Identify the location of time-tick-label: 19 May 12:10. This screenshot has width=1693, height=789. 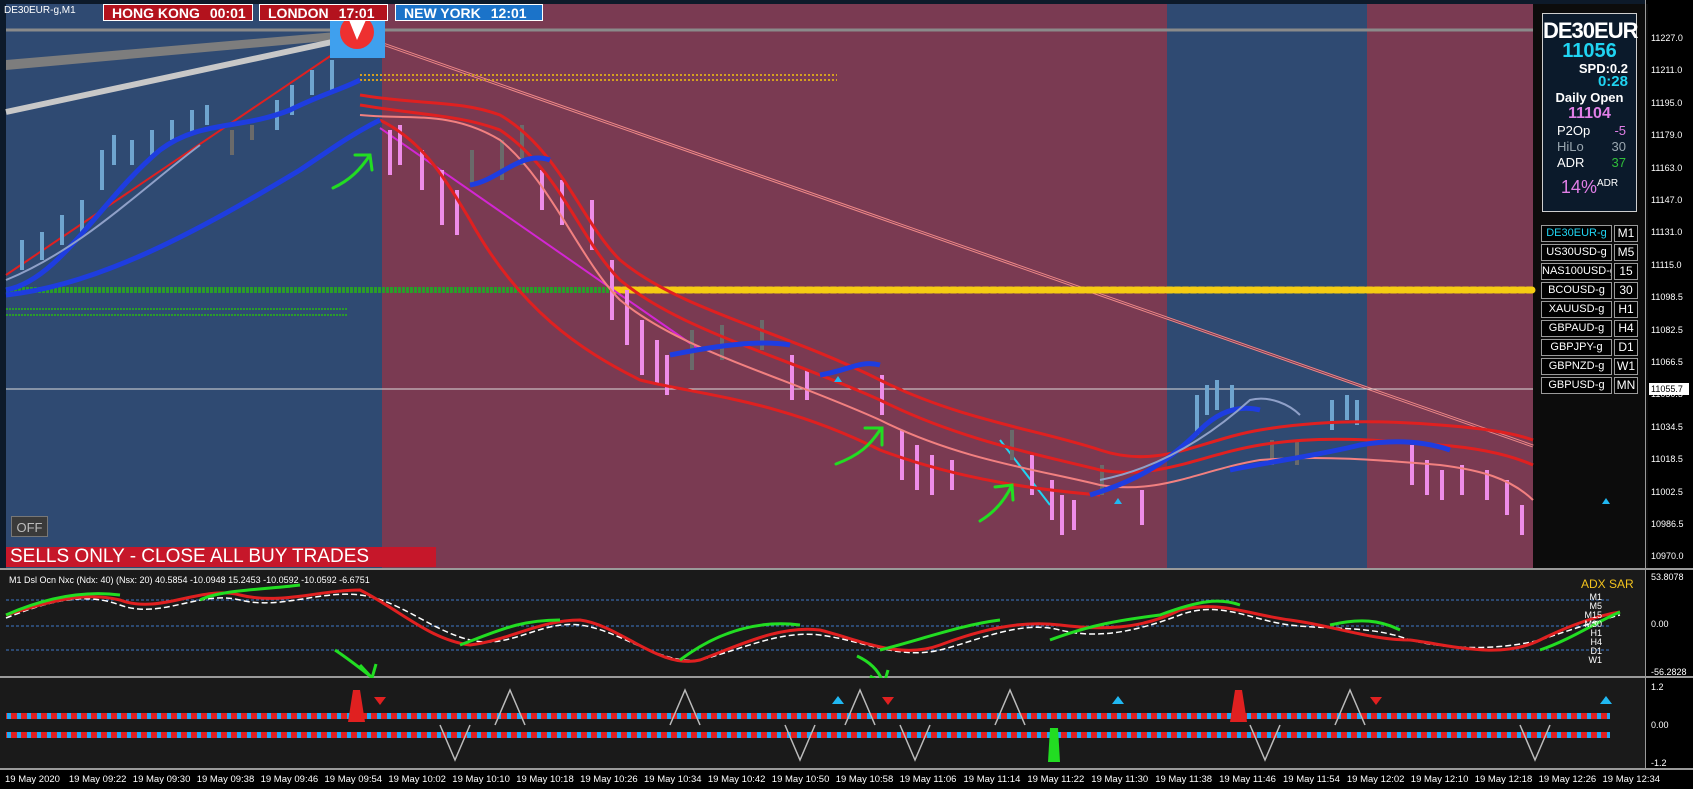
(1439, 779).